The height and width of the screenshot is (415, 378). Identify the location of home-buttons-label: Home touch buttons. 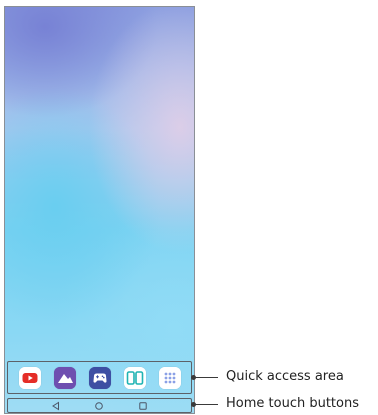
(292, 403).